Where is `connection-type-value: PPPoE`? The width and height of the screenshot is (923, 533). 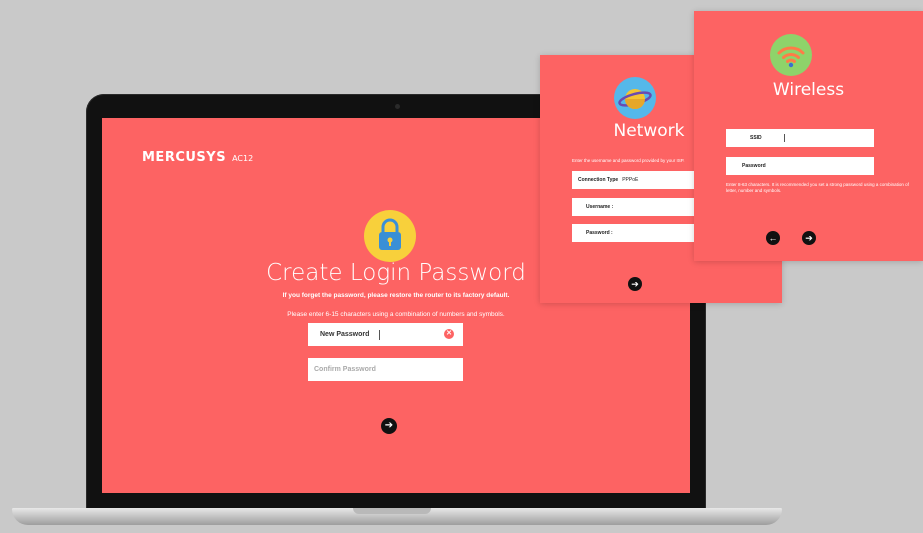
connection-type-value: PPPoE is located at coordinates (630, 180).